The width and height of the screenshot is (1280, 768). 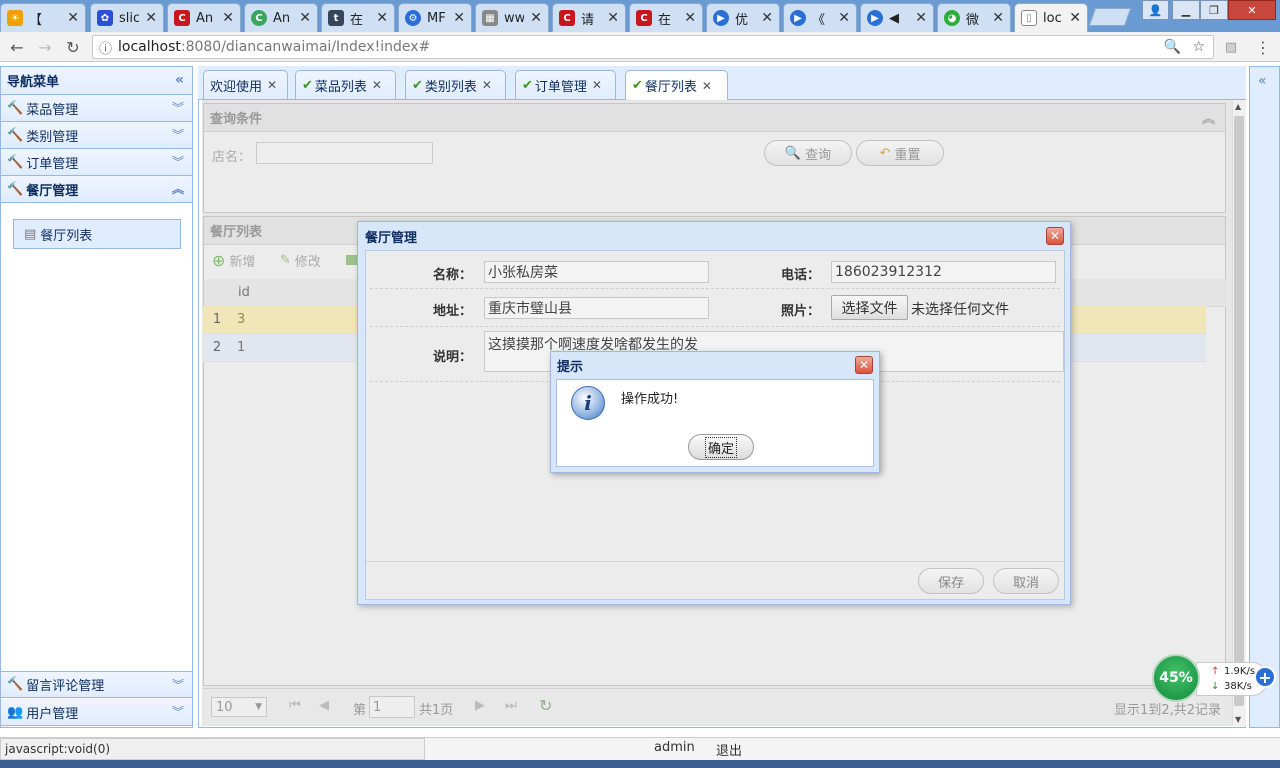 I want to click on browser-tab: ▶ 优 ✕, so click(x=743, y=17).